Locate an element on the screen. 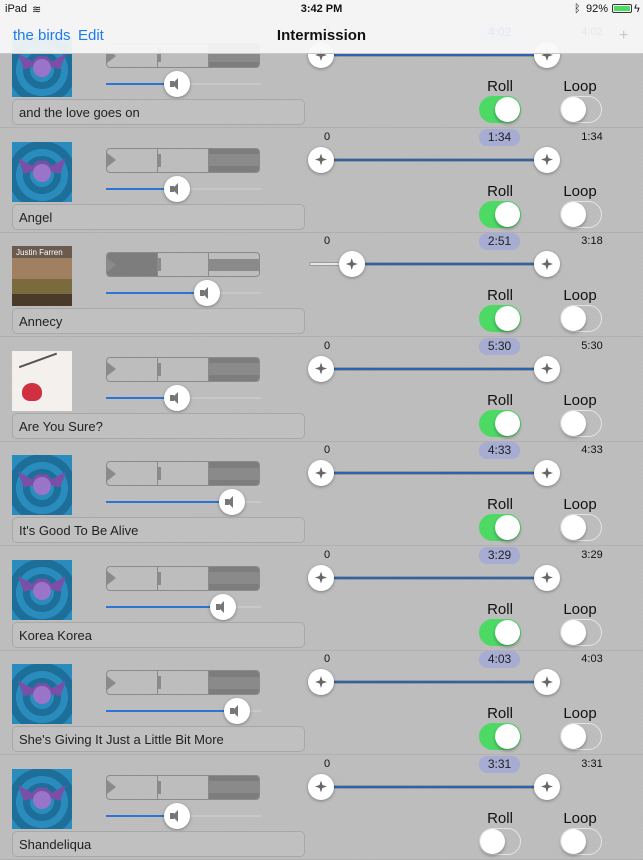 This screenshot has width=643, height=860. track-name-field: Are You Sure? is located at coordinates (158, 425).